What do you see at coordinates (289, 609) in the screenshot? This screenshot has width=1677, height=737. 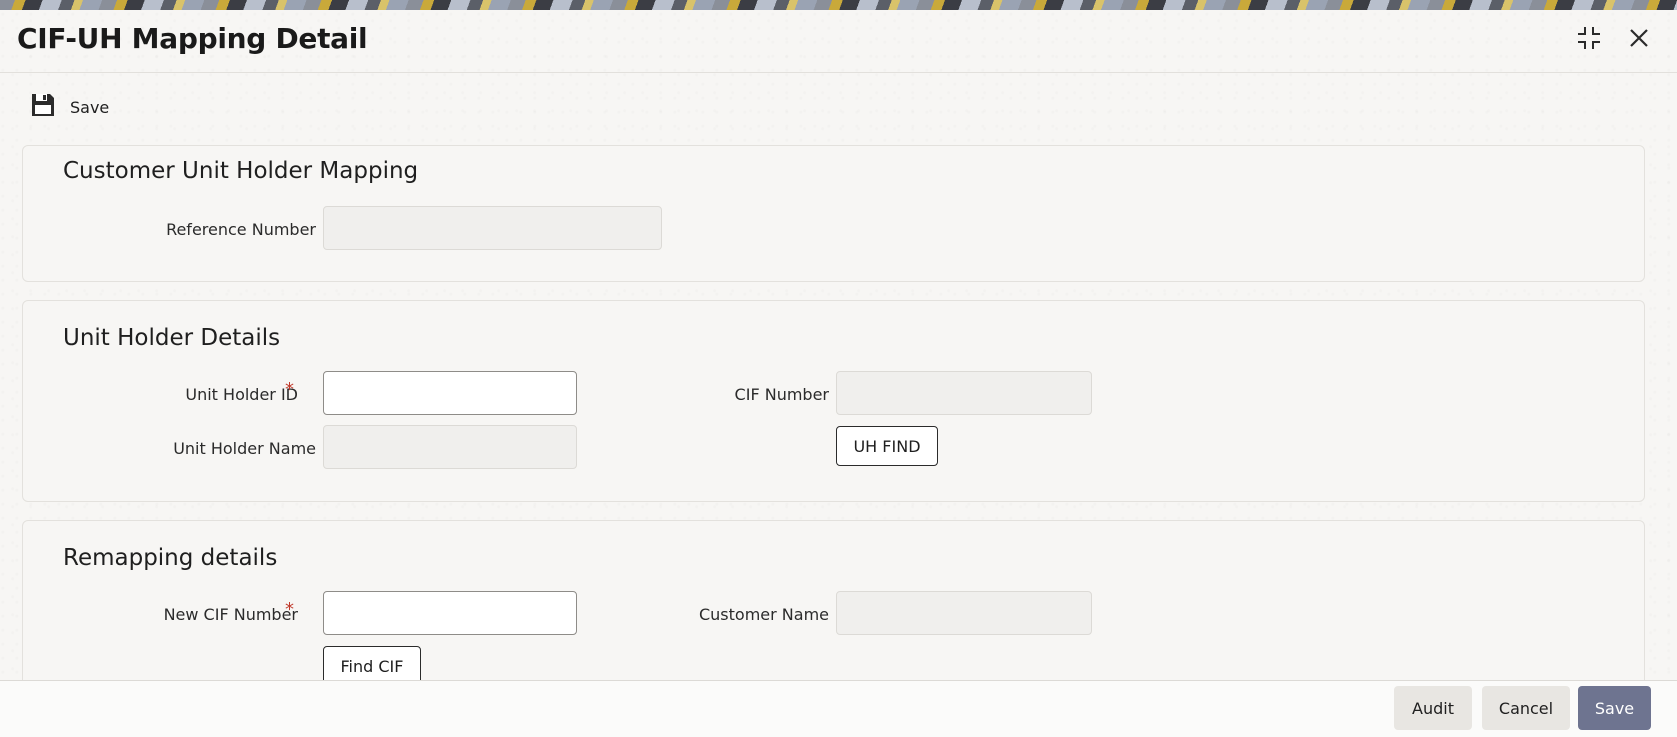 I see `new-cif-number-required-mark: *` at bounding box center [289, 609].